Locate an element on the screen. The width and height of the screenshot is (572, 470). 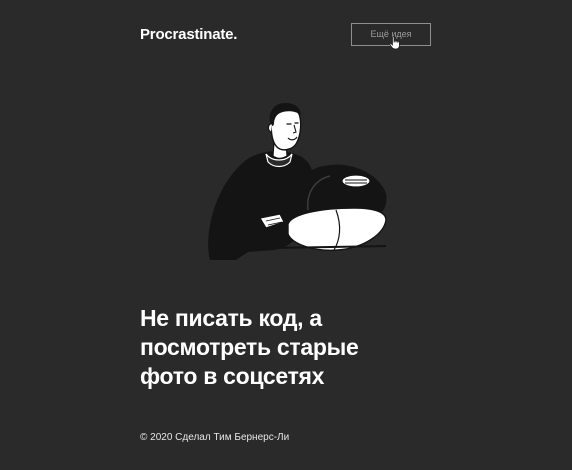
person-at-computer-illustration is located at coordinates (297, 181).